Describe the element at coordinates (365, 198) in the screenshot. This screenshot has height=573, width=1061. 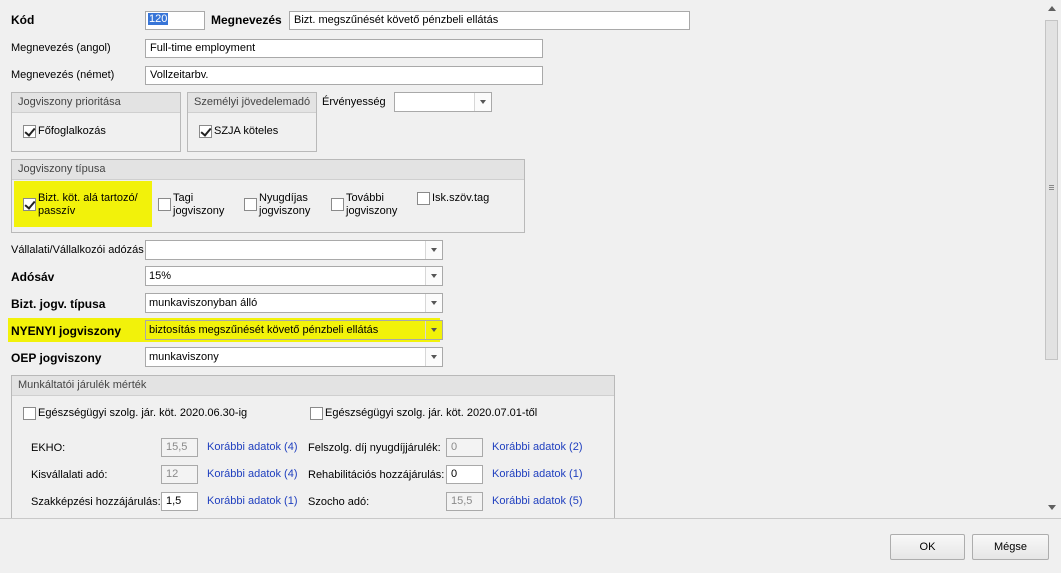
I see `tipus-tovabbi-line1: További` at that location.